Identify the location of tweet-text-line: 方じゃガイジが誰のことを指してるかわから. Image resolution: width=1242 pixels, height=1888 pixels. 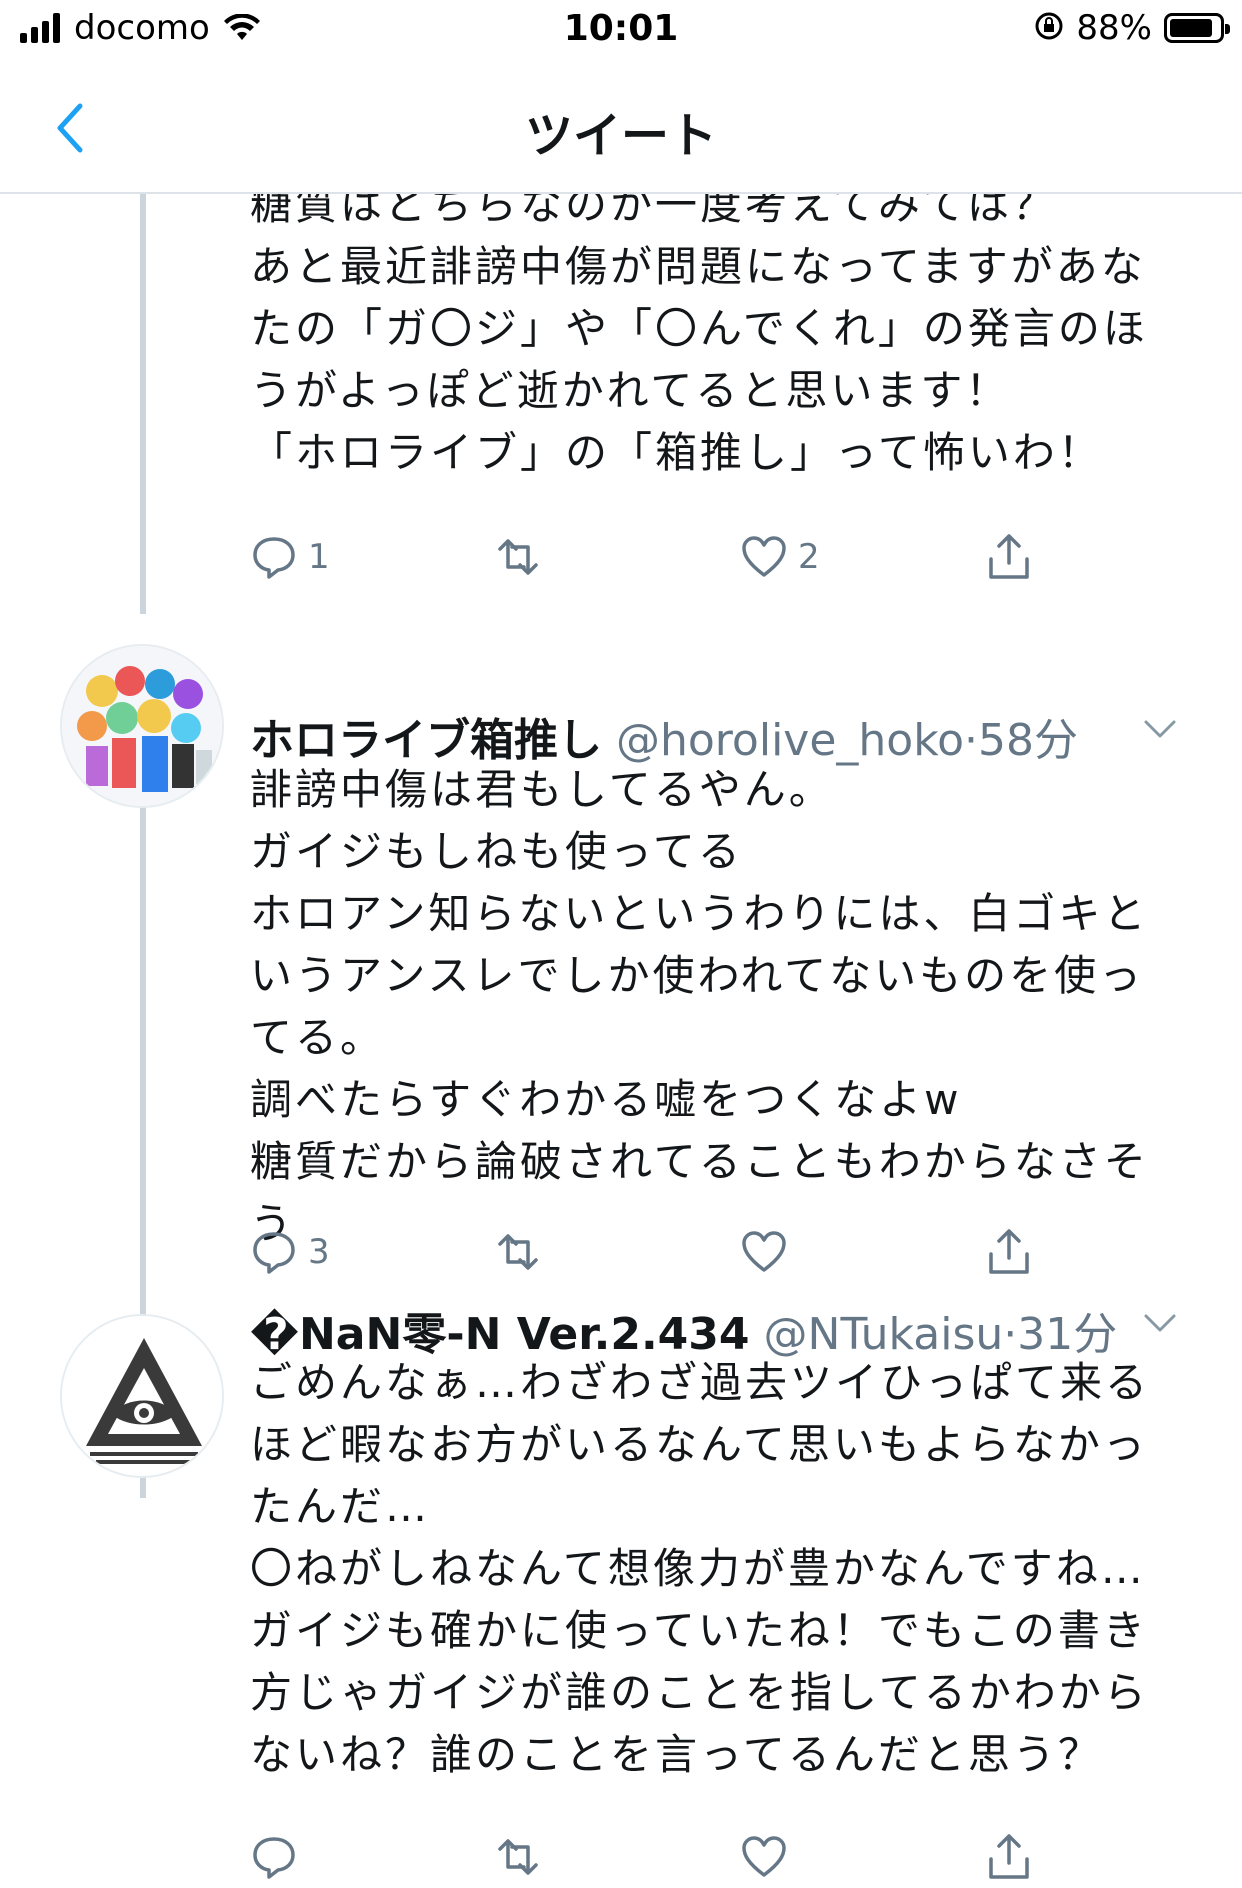
(699, 1692).